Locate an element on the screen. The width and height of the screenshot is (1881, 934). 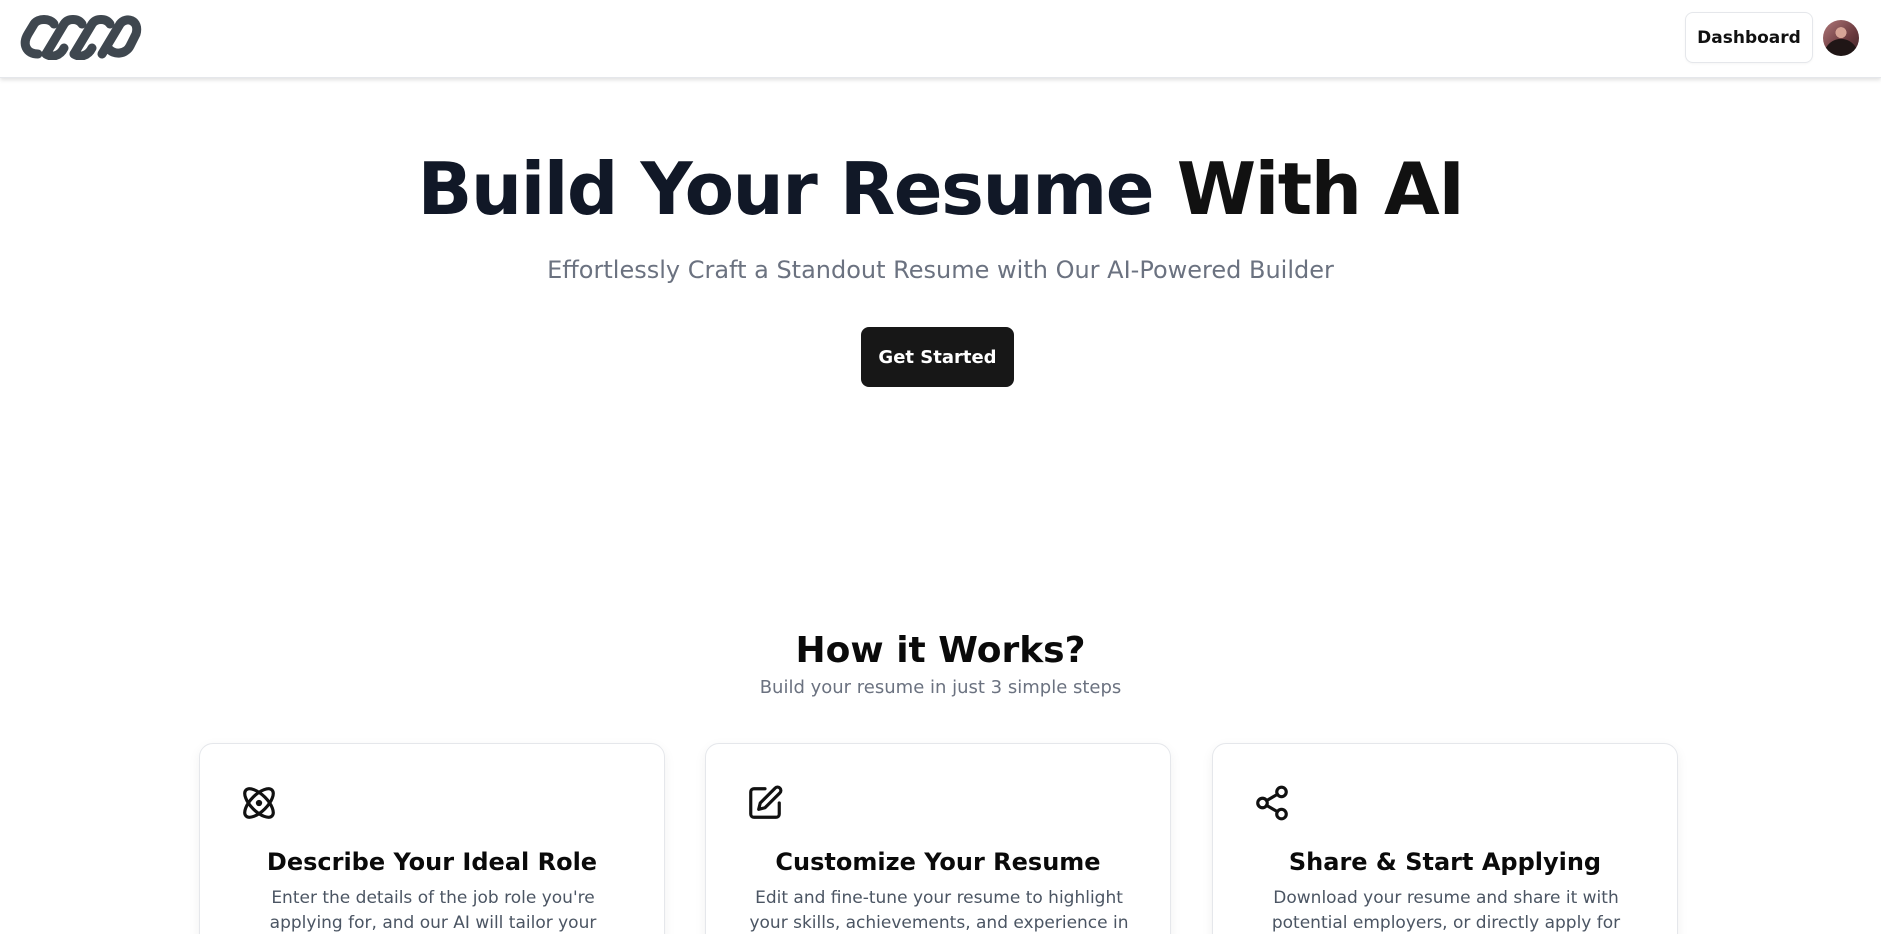
how-it-works-title: How it Works? is located at coordinates (940, 650).